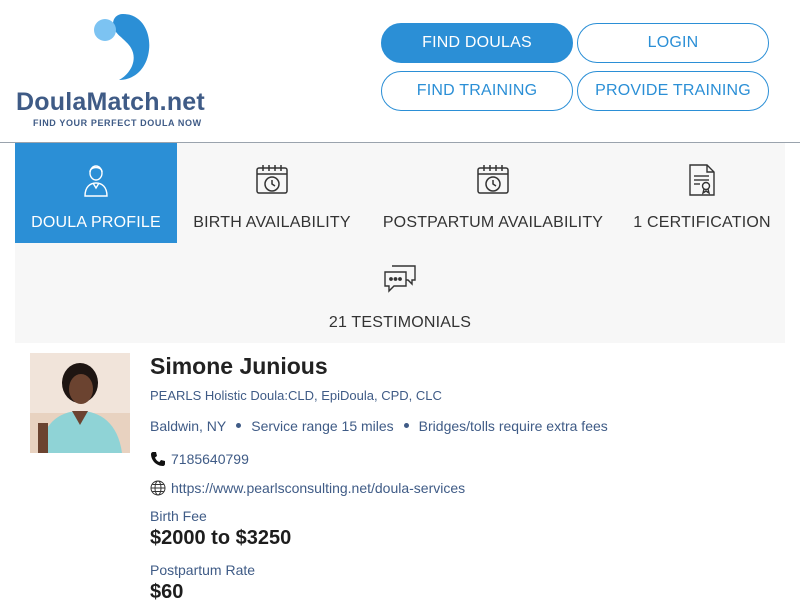  Describe the element at coordinates (188, 426) in the screenshot. I see `doula-location: Baldwin, NY` at that location.